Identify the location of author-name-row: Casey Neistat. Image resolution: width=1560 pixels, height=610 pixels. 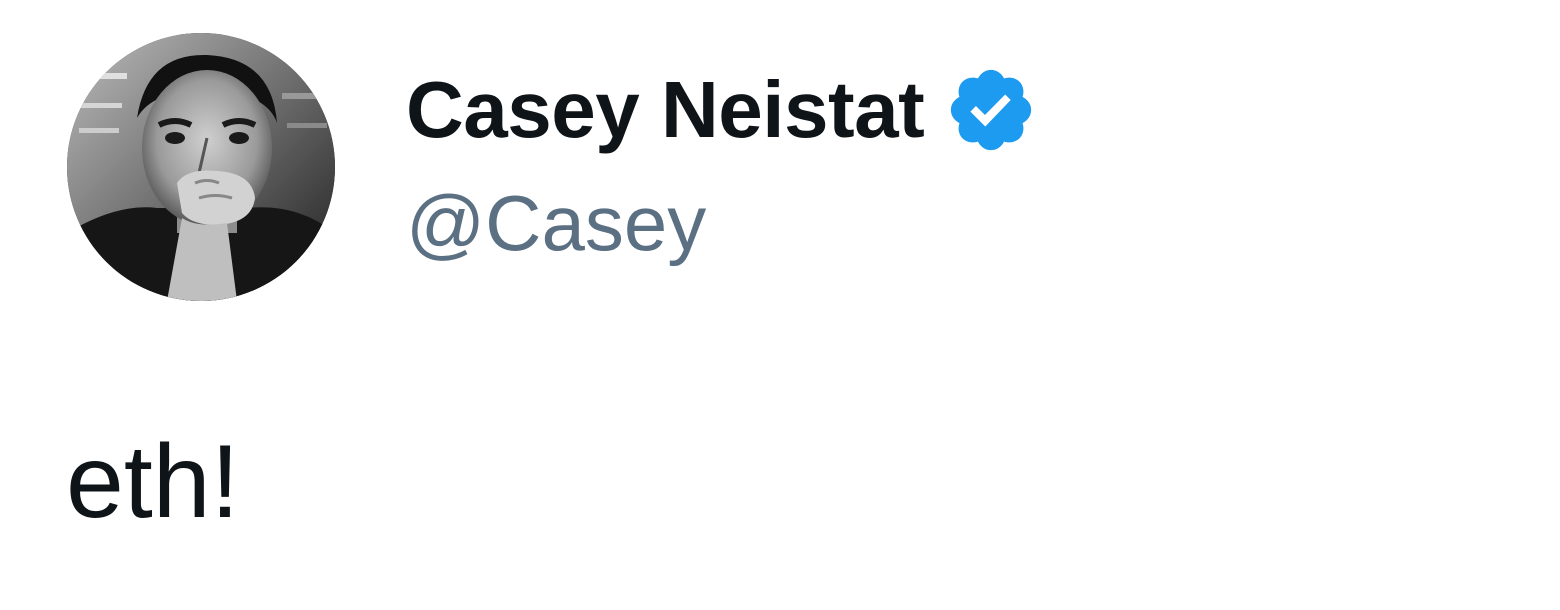
(722, 110).